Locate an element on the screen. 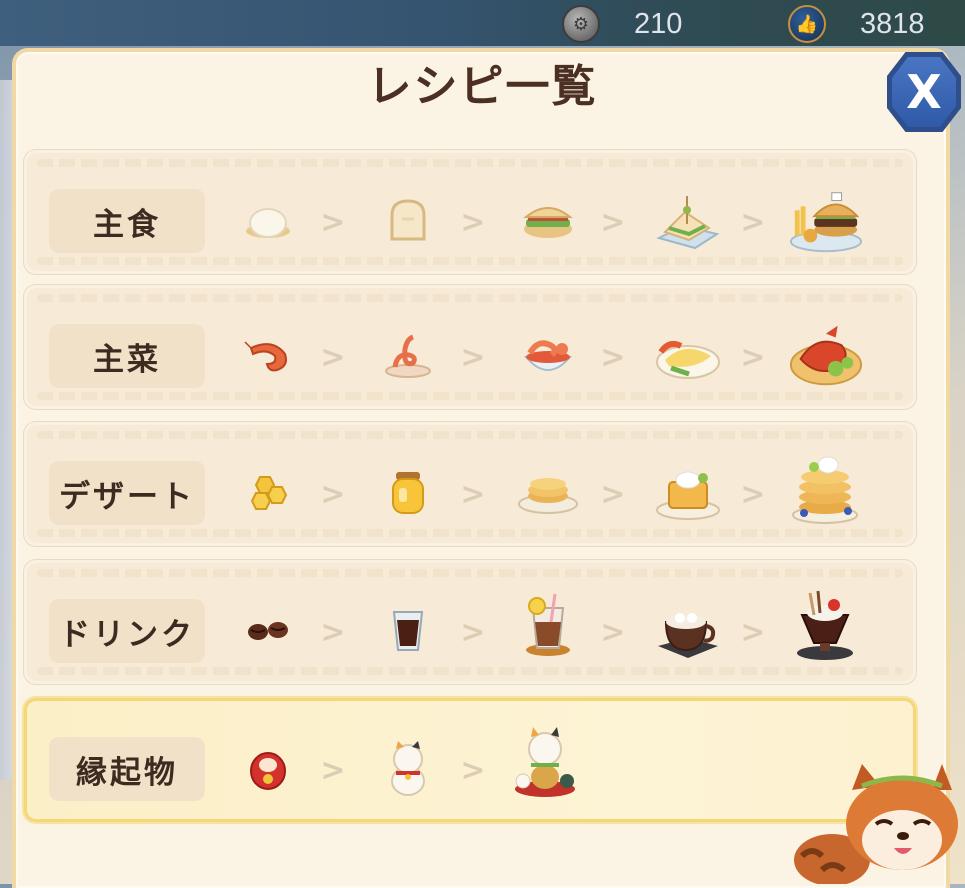 This screenshot has width=965, height=888. currency-bar: ⚙ 210 👍 3818 is located at coordinates (482, 23).